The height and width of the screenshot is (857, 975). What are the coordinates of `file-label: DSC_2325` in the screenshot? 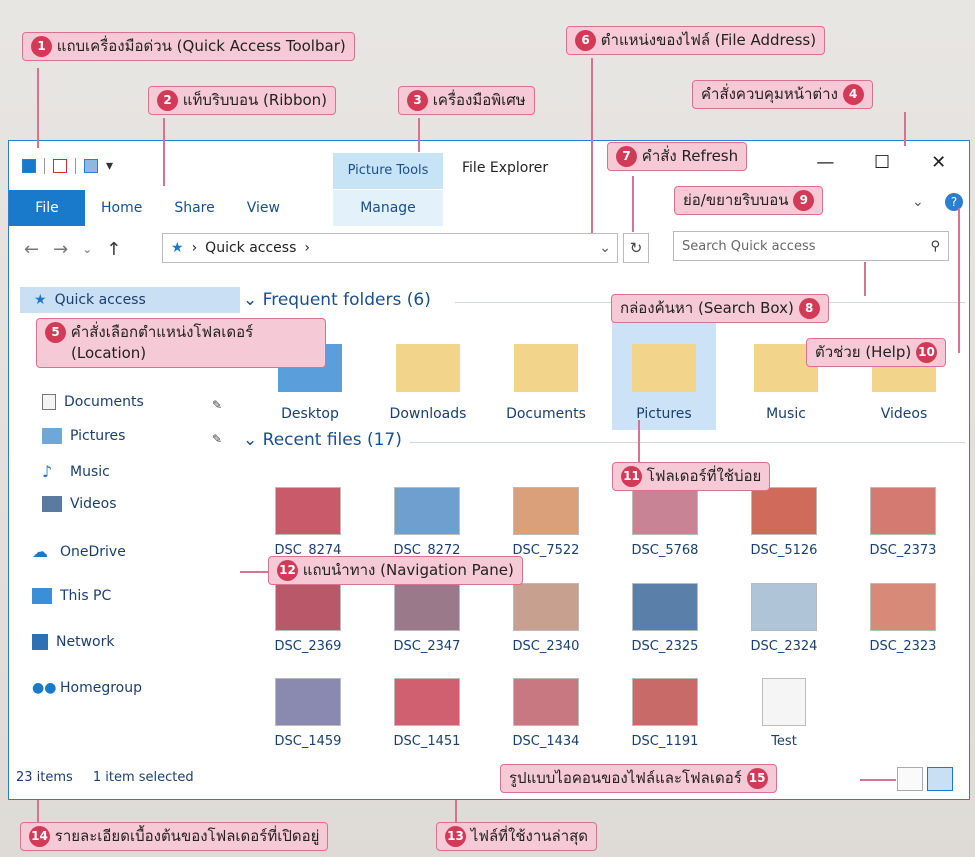 It's located at (665, 646).